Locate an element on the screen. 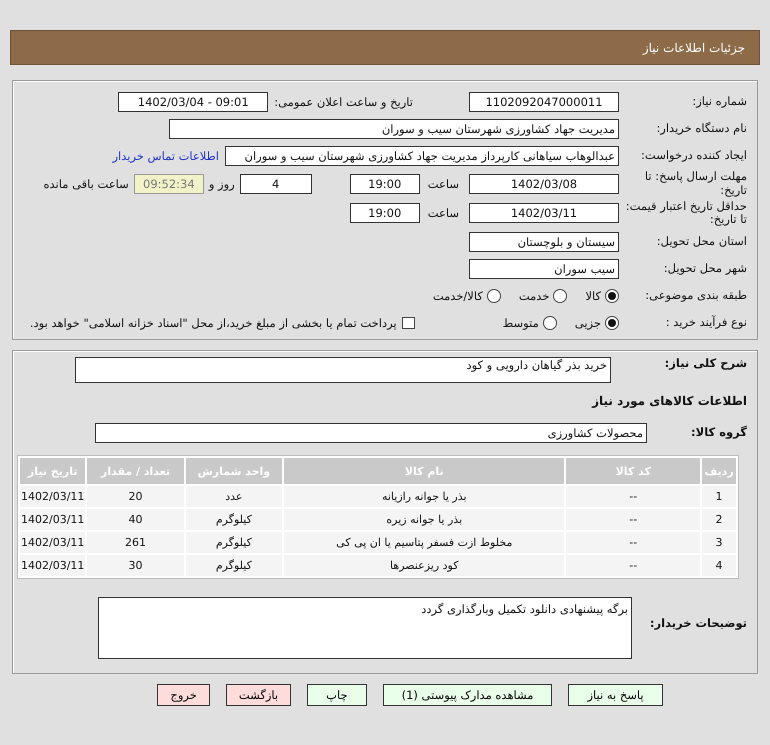  table-cell: مخلوط ازت فسفر پتاسیم یا ان پی کی is located at coordinates (424, 542).